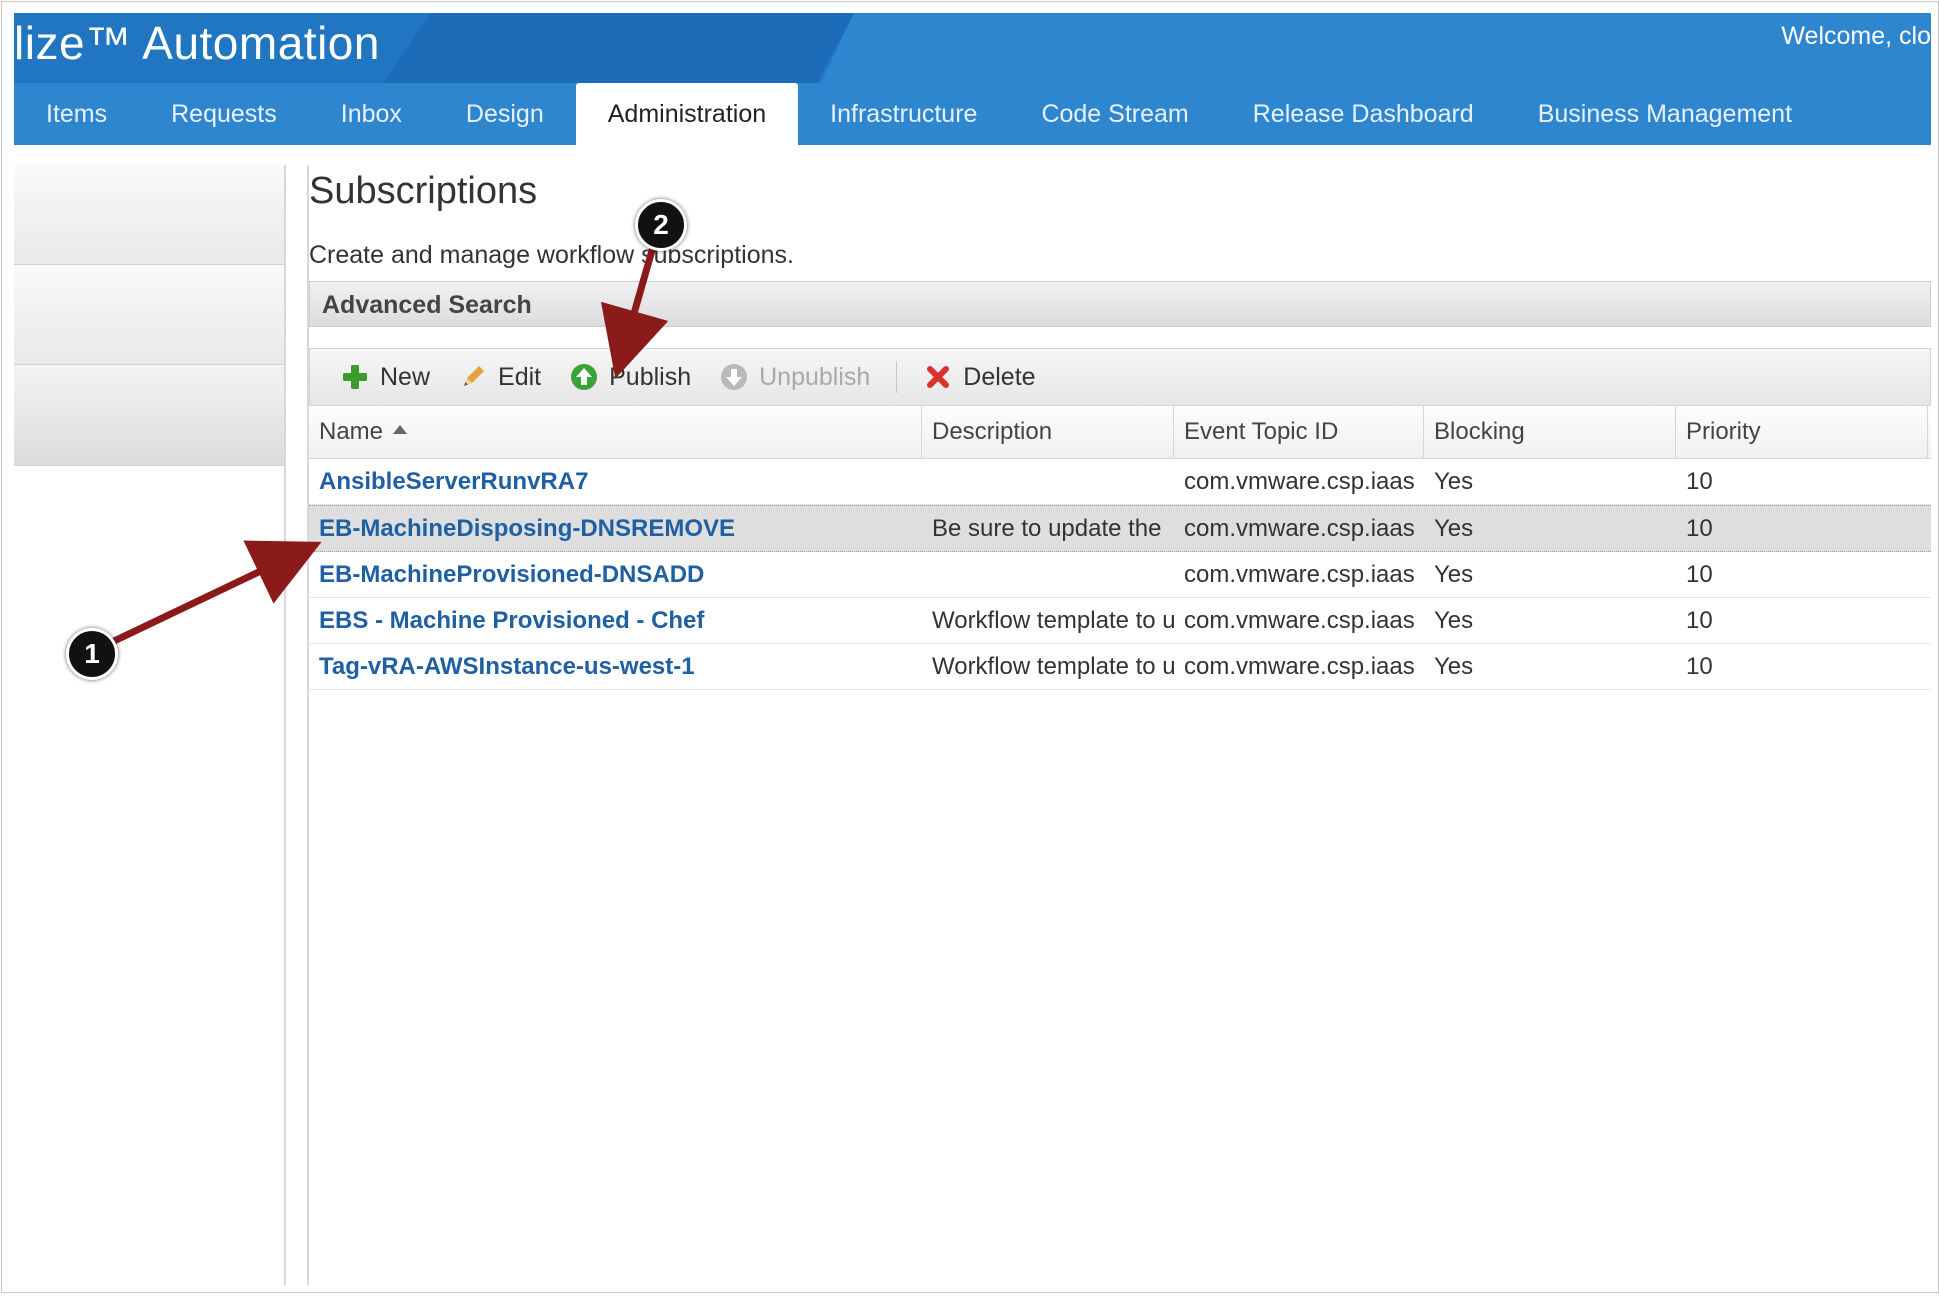 Image resolution: width=1940 pixels, height=1296 pixels. Describe the element at coordinates (474, 376) in the screenshot. I see `pencil-icon` at that location.